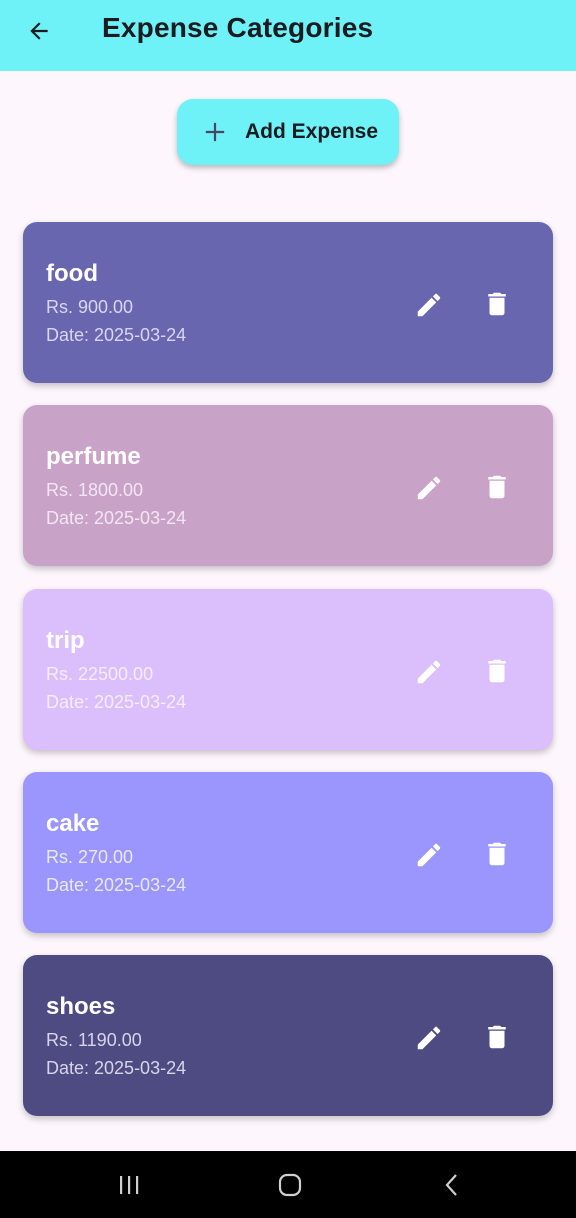 The width and height of the screenshot is (576, 1218). I want to click on nav-back-button, so click(452, 1185).